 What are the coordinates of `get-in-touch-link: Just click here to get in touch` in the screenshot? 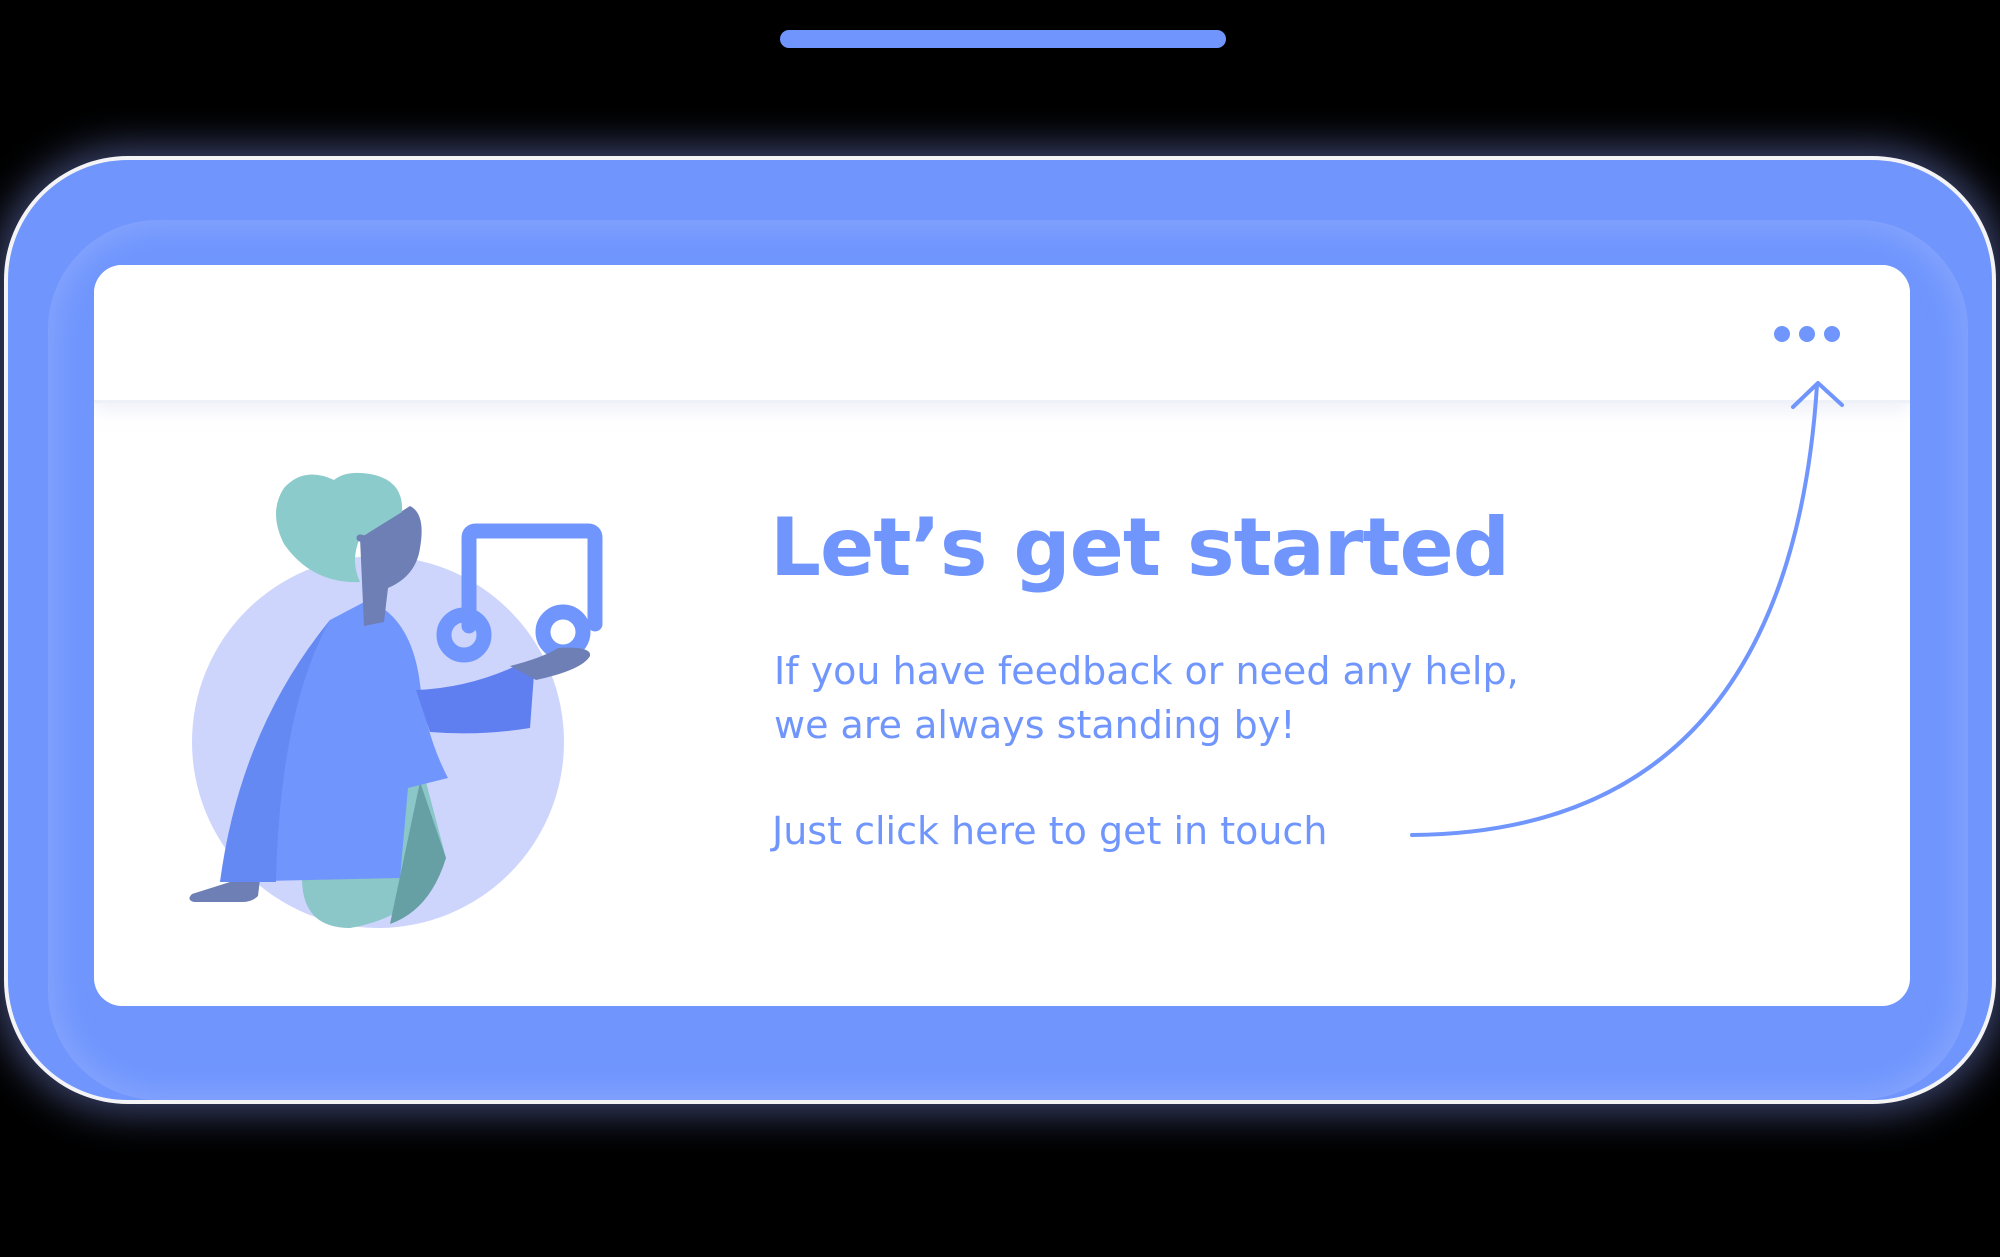 It's located at (1049, 831).